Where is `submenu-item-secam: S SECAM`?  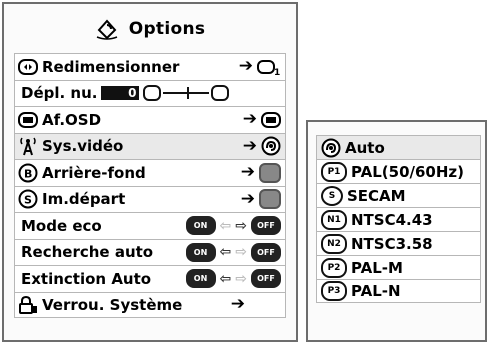
submenu-item-secam: S SECAM is located at coordinates (398, 195).